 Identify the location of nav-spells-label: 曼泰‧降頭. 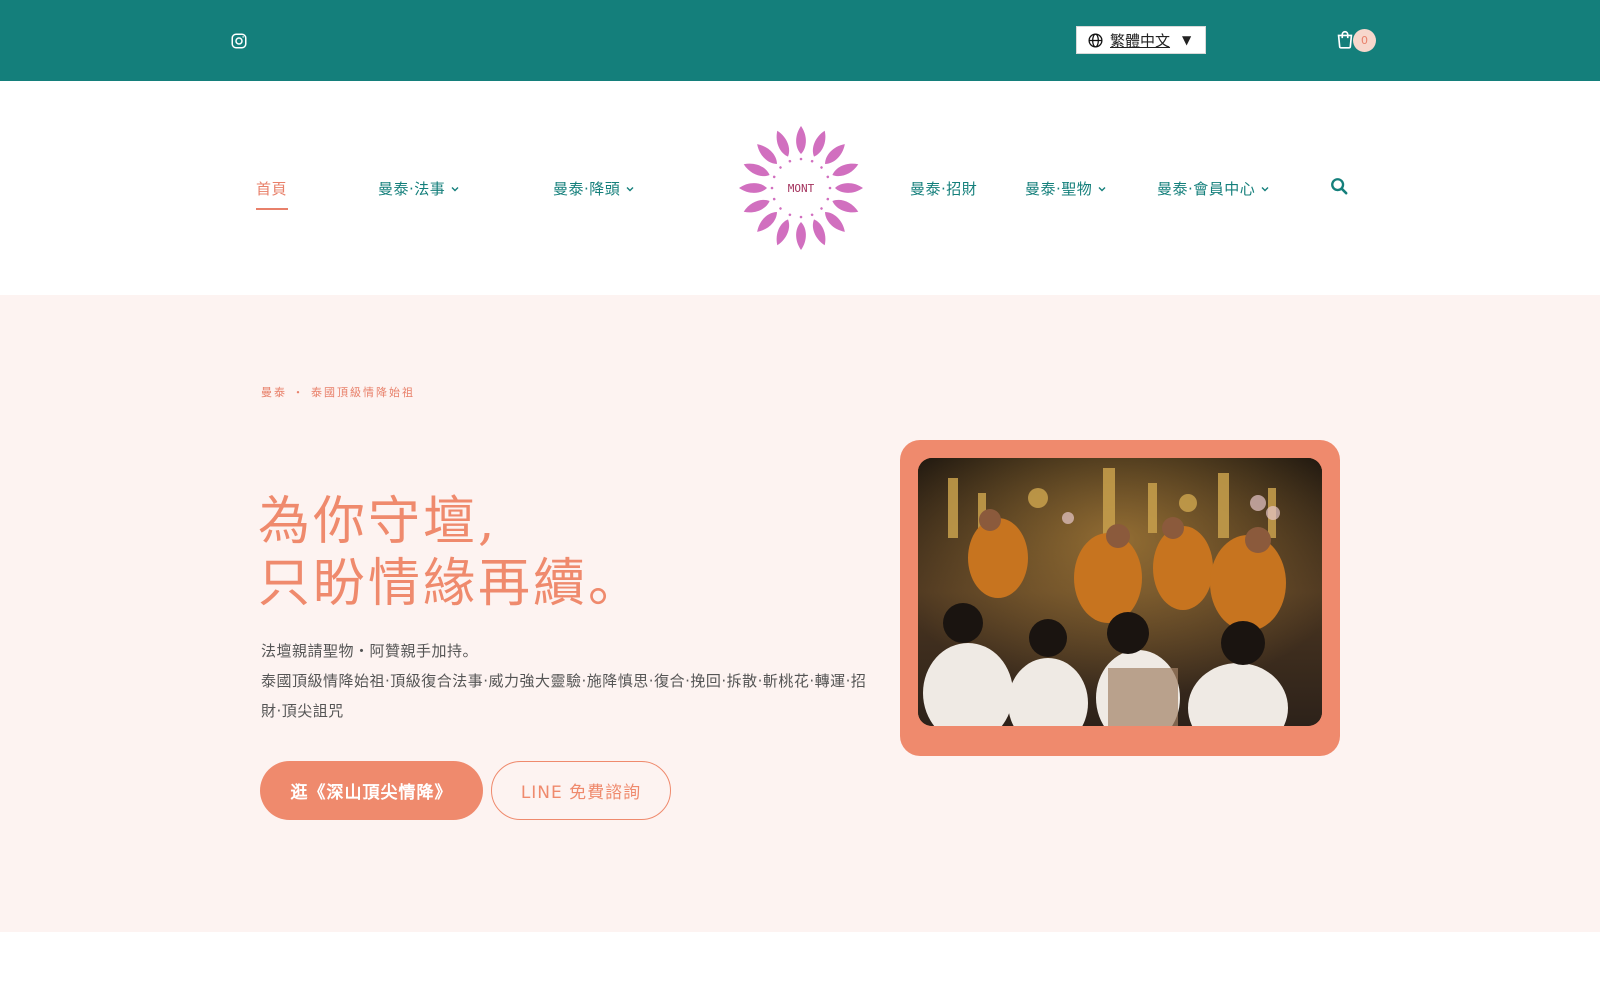
(587, 189).